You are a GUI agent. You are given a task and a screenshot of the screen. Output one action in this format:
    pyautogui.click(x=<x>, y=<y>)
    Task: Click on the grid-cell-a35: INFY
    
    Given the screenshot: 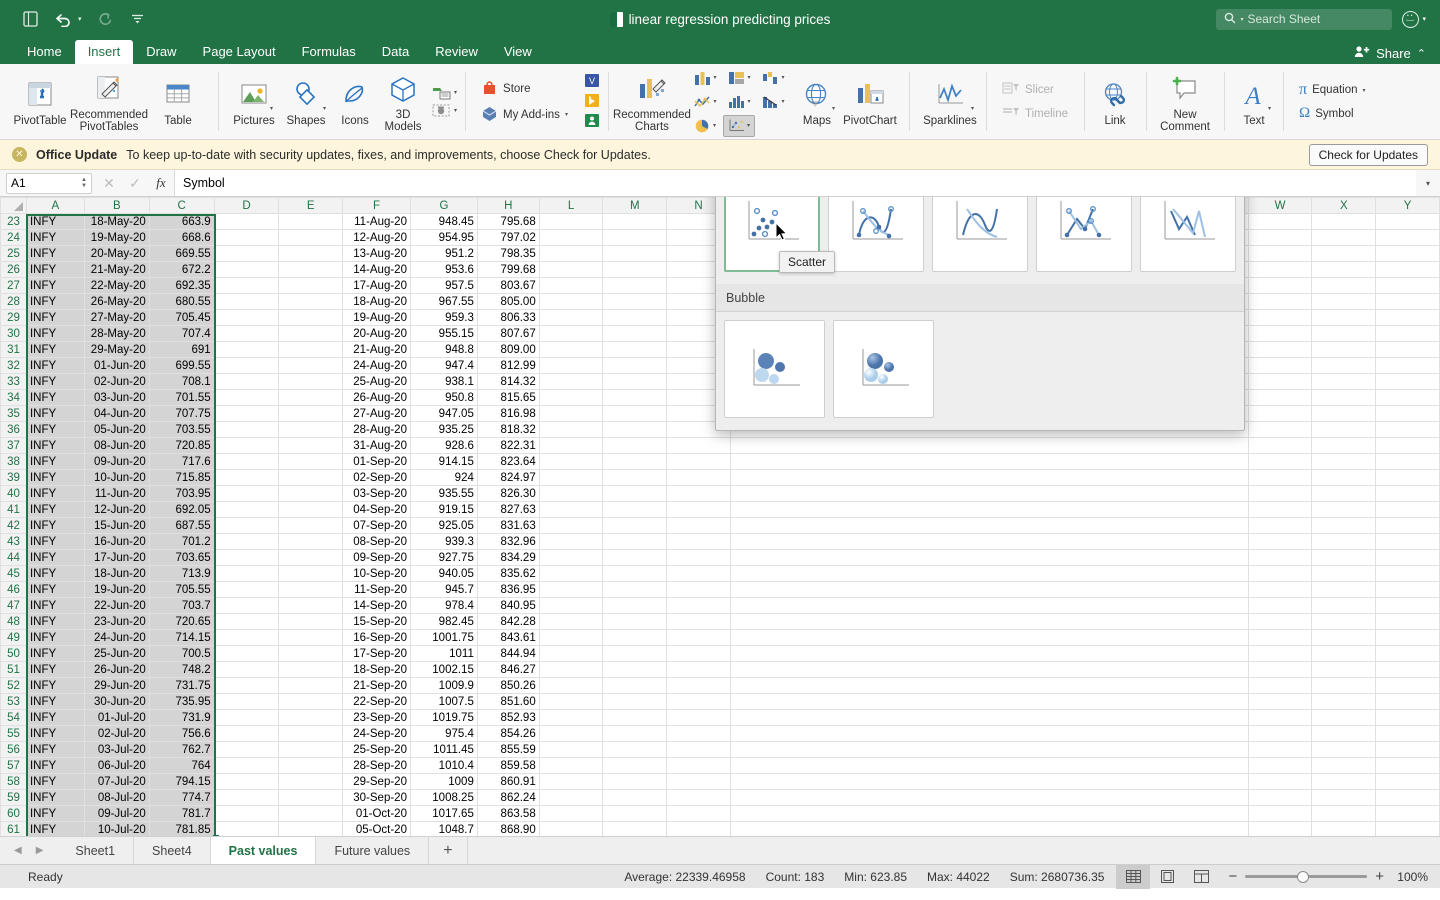 What is the action you would take?
    pyautogui.click(x=55, y=413)
    